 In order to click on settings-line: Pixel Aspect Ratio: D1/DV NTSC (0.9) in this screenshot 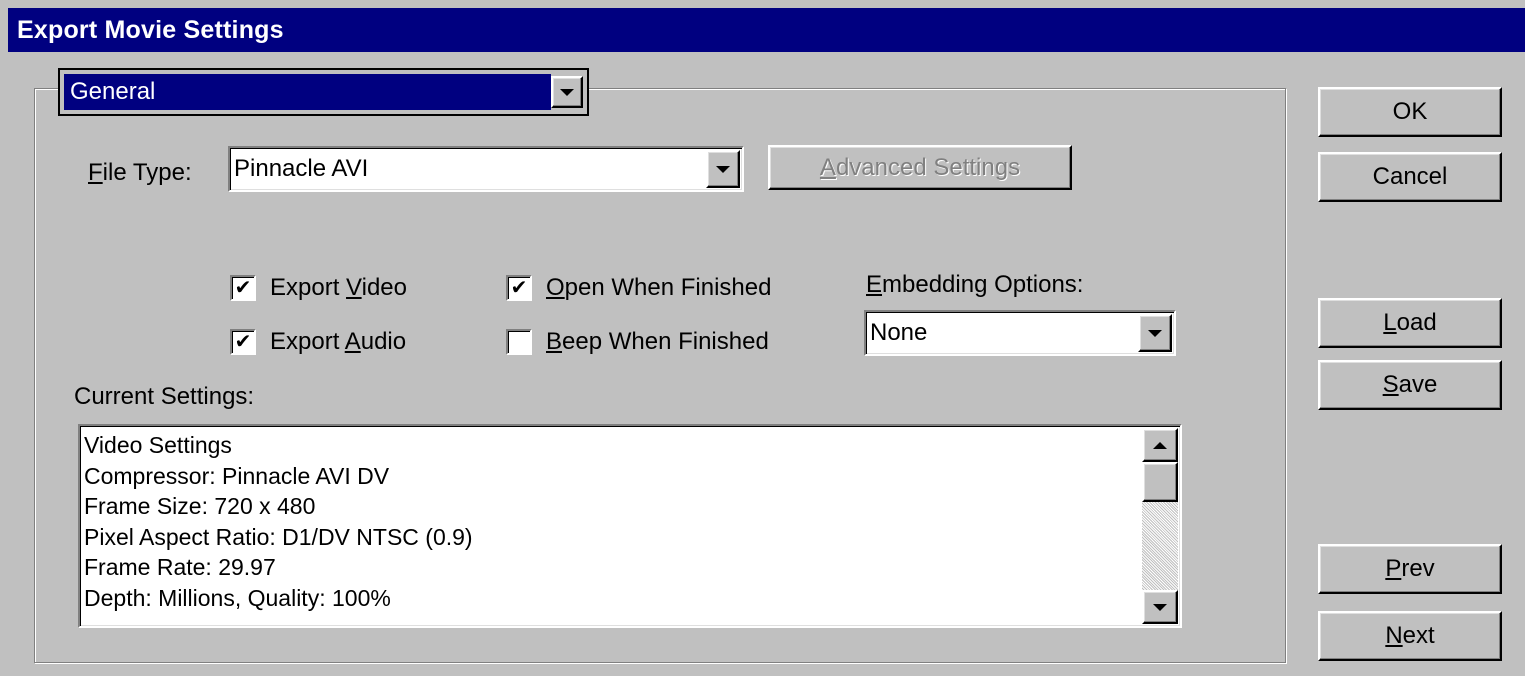, I will do `click(278, 536)`.